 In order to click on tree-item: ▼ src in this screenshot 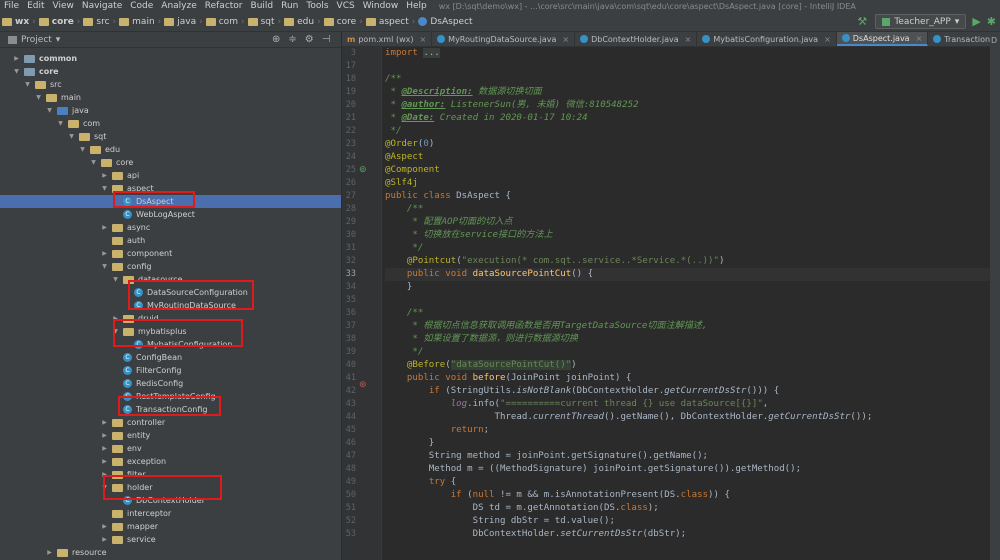, I will do `click(170, 84)`.